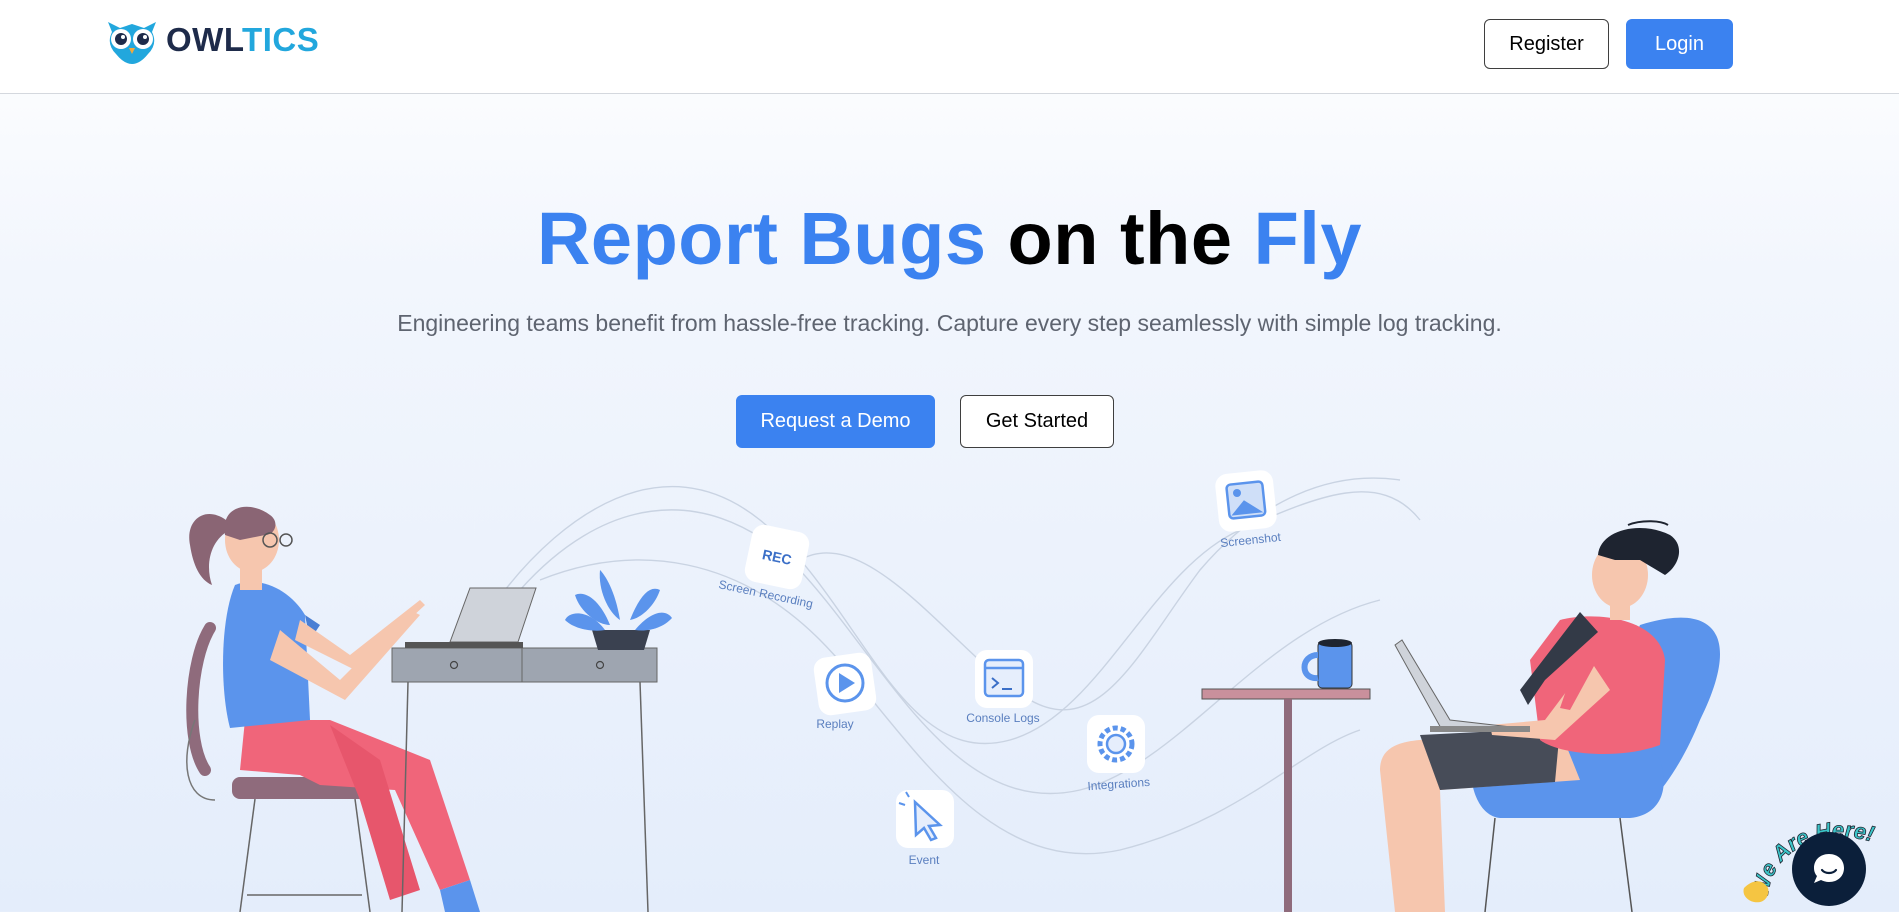 The height and width of the screenshot is (912, 1899). I want to click on owltics-logo: OWLTICS, so click(210, 40).